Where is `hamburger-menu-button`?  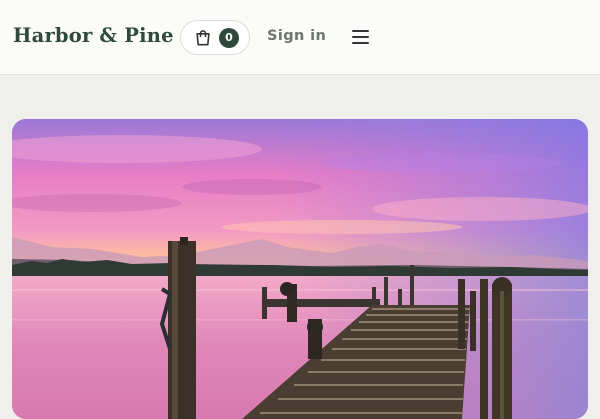 hamburger-menu-button is located at coordinates (361, 37).